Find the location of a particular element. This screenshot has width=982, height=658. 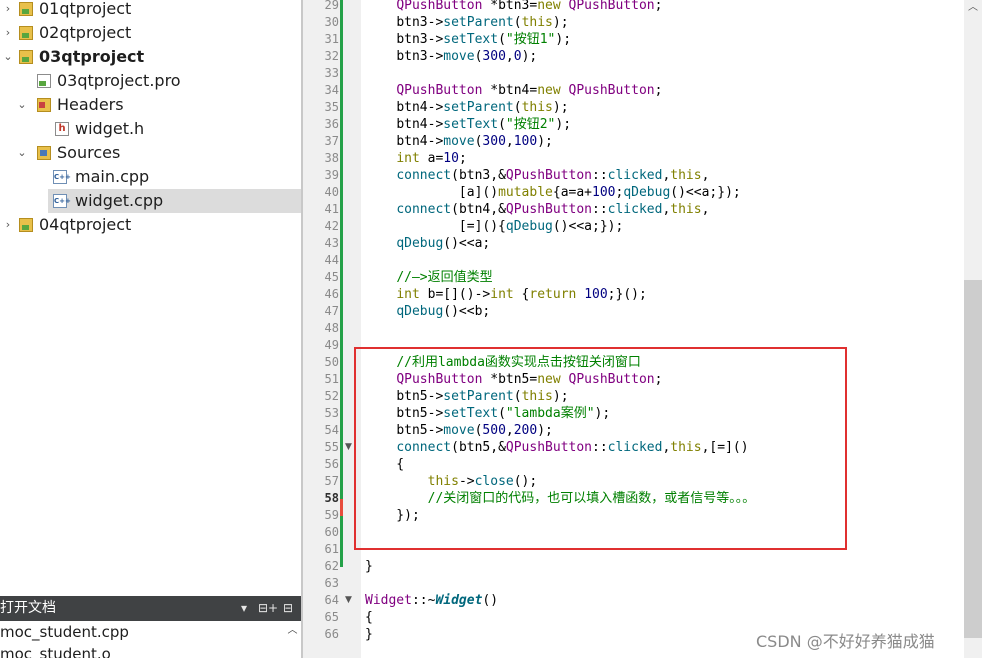

line-number: 62 is located at coordinates (331, 566).